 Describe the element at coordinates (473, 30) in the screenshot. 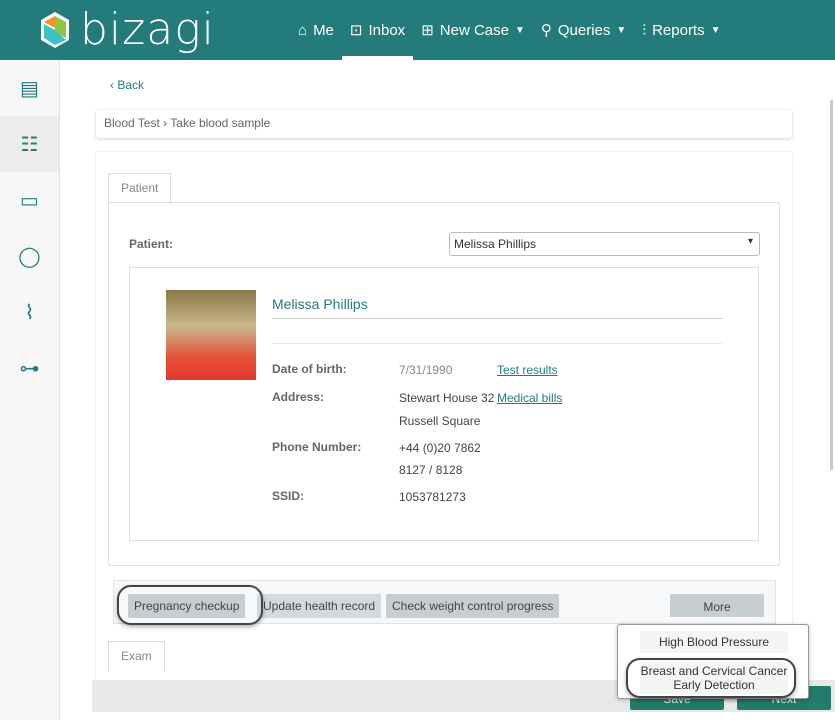

I see `nav-new-case: ⊞ New Case ▼` at that location.